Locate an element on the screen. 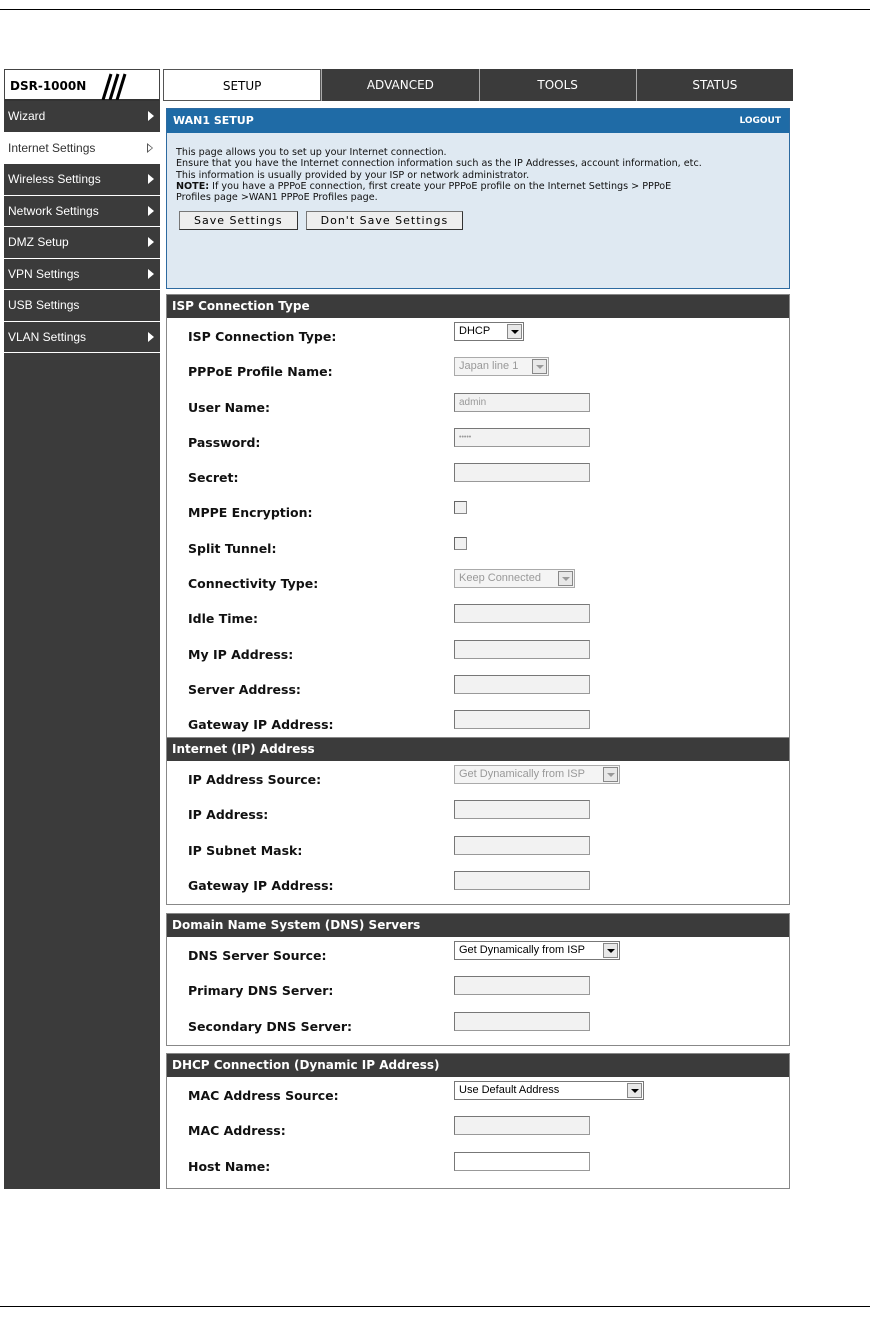 This screenshot has width=870, height=1317. tab-advanced: ADVANCED is located at coordinates (400, 85).